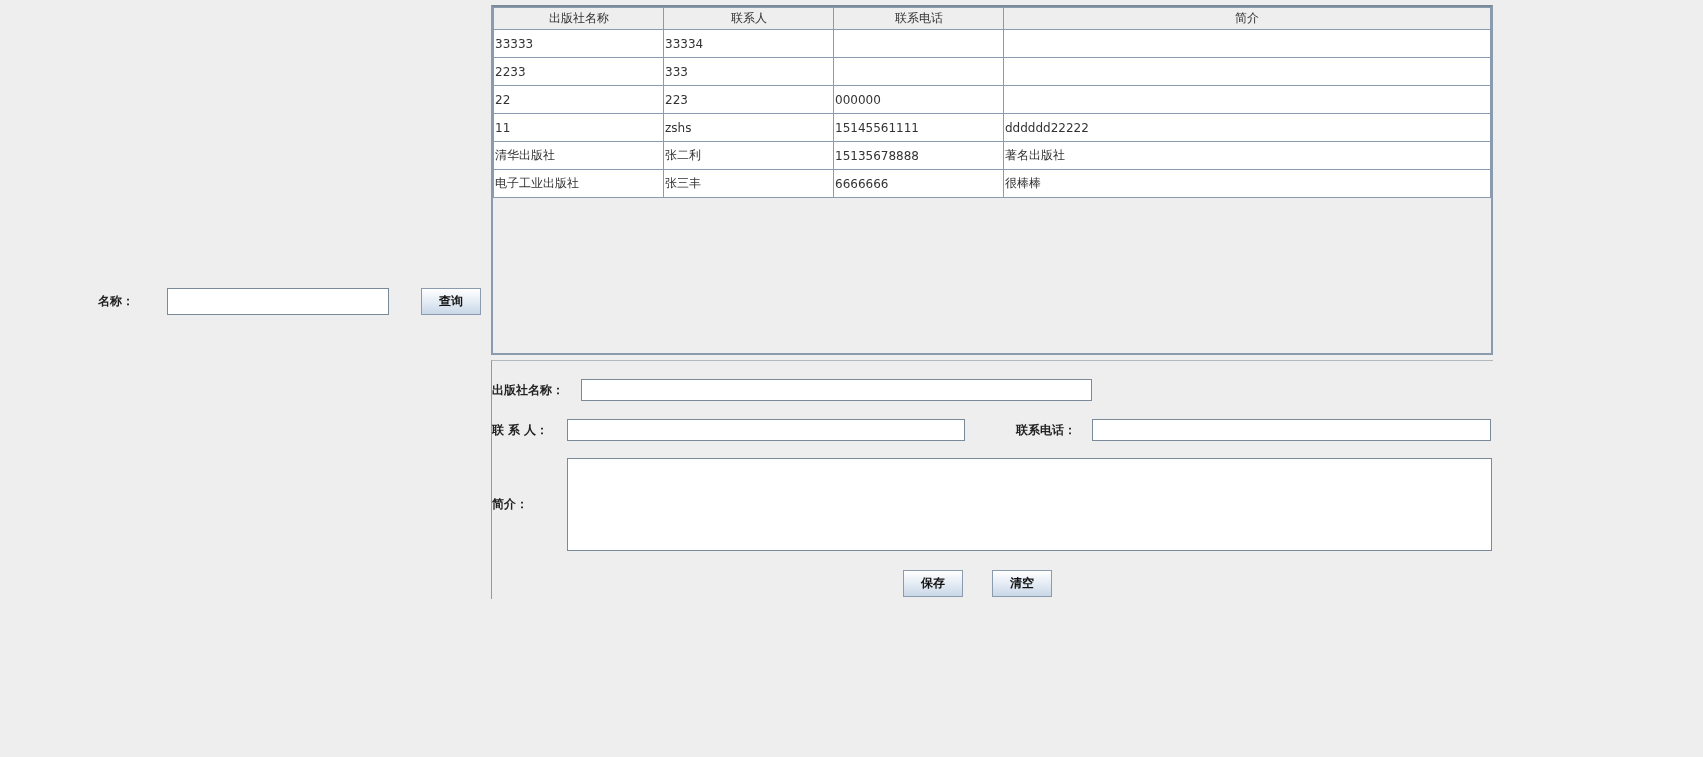 The image size is (1703, 757). I want to click on table-cell: 33334, so click(748, 43).